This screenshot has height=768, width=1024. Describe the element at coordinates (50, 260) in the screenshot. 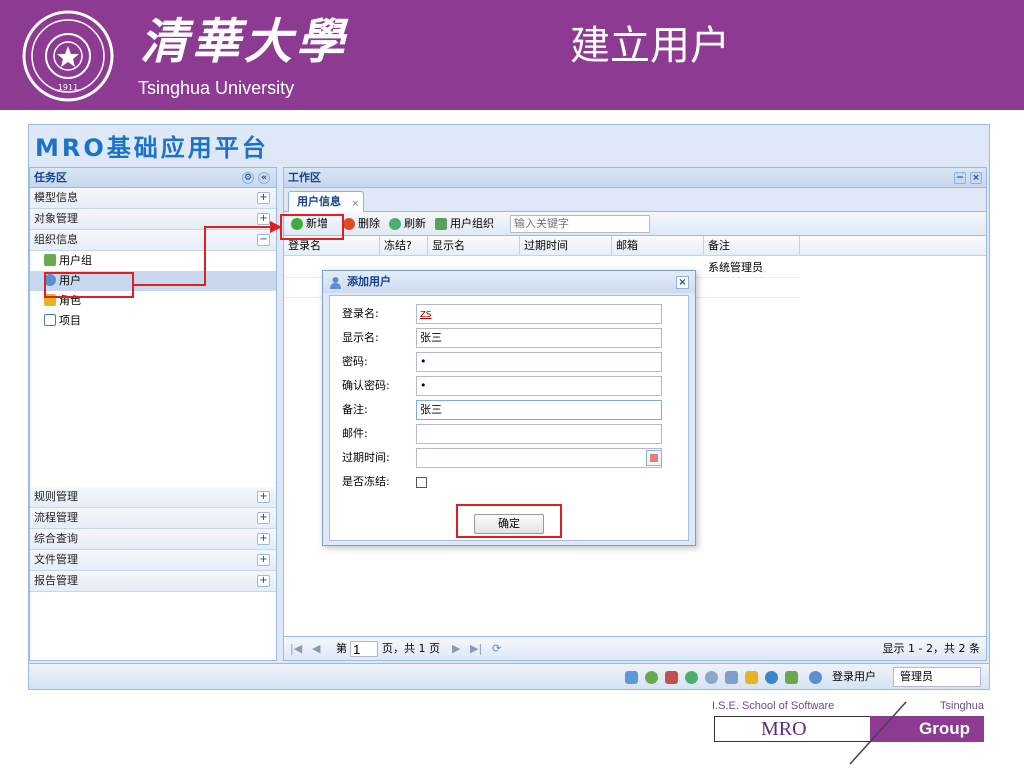

I see `users-group-icon` at that location.